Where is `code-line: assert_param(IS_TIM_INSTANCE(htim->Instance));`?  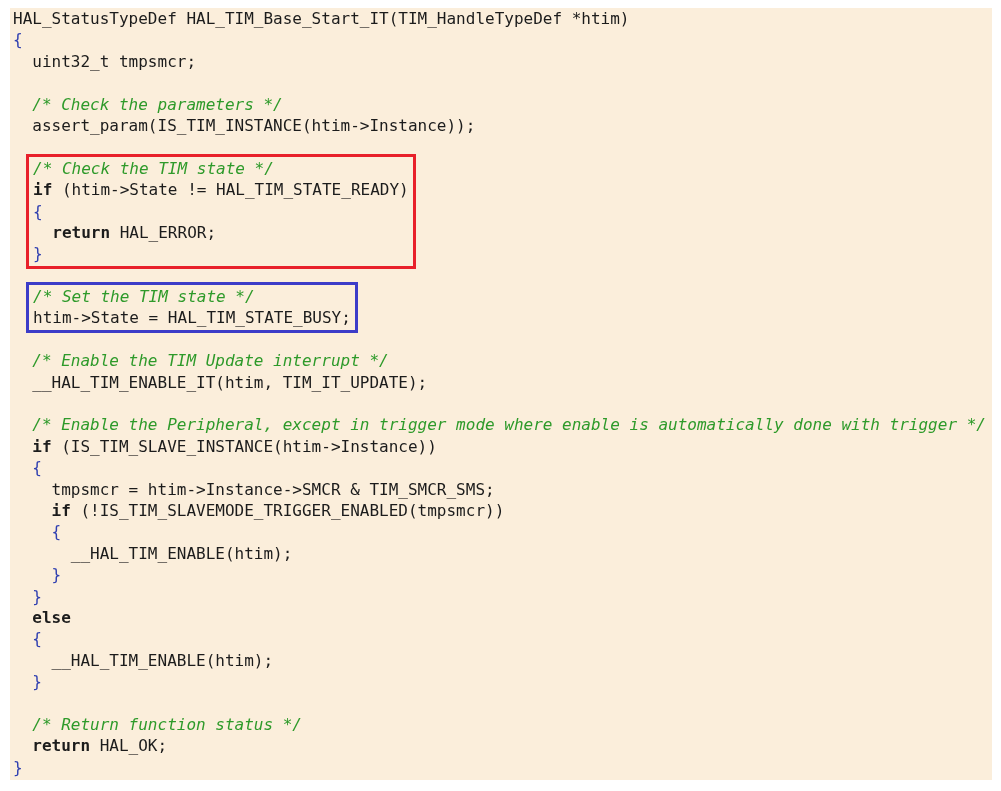
code-line: assert_param(IS_TIM_INSTANCE(htim->Instance)); is located at coordinates (253, 125).